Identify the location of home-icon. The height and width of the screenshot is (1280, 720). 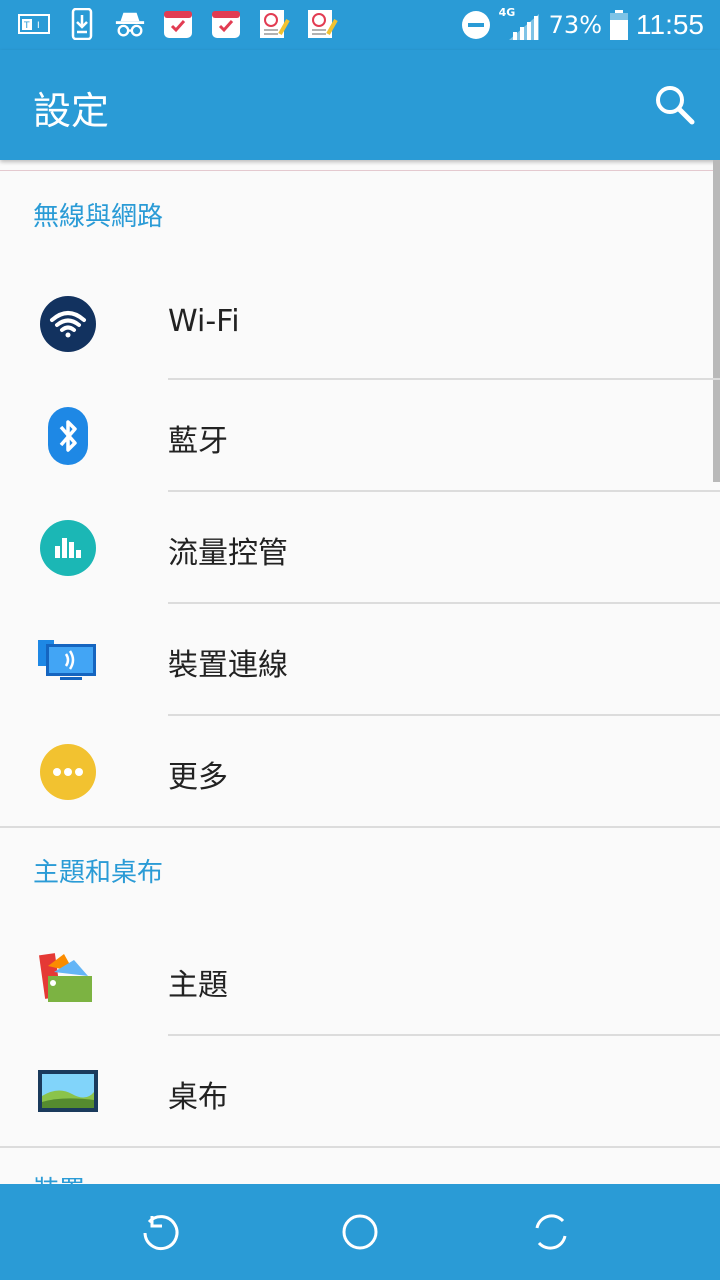
(360, 1232).